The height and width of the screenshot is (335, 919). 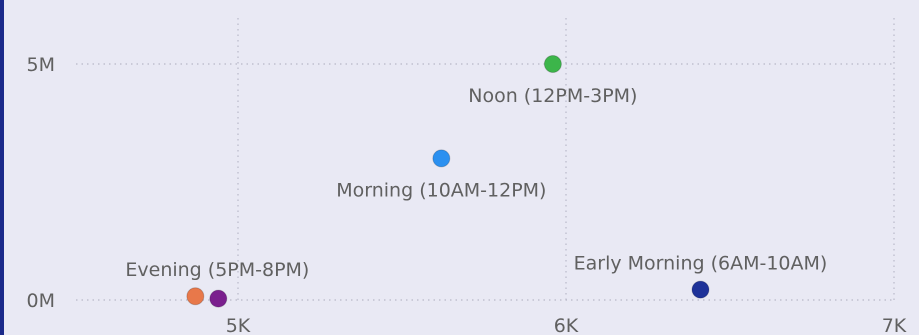 What do you see at coordinates (552, 96) in the screenshot?
I see `data-label: Noon (12PM-3PM)` at bounding box center [552, 96].